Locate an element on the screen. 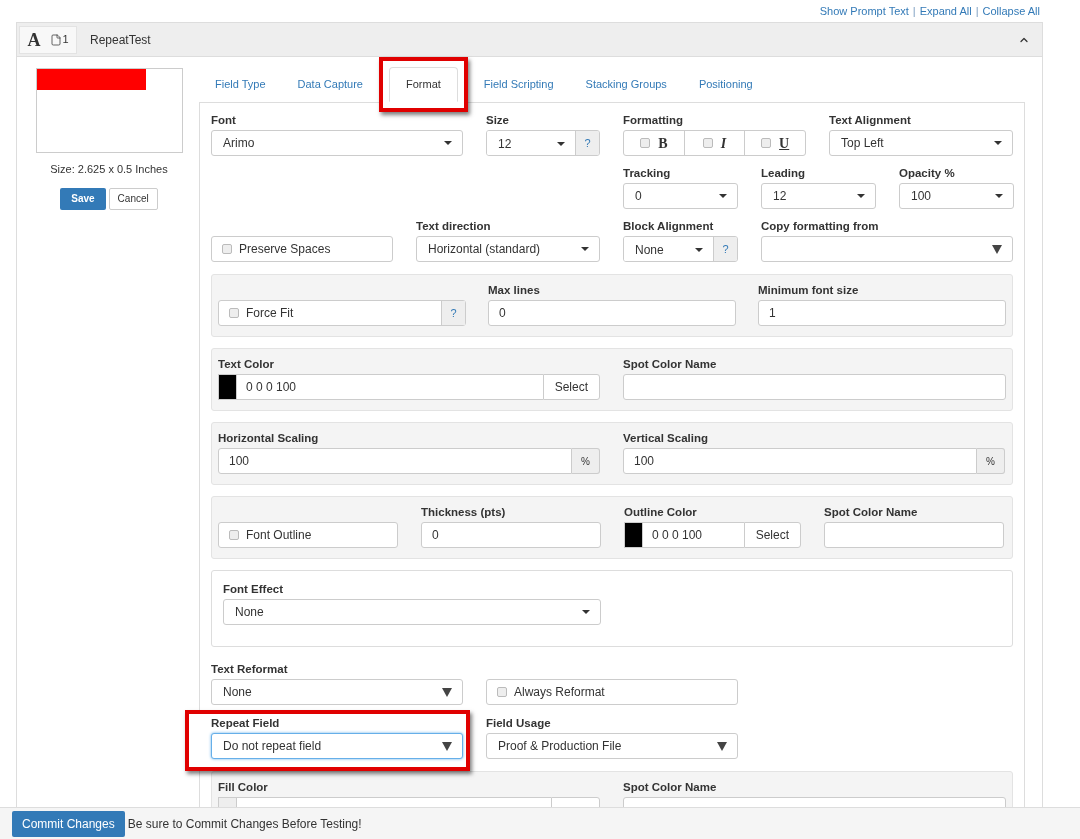  commit-reminder-text: Be sure to Commit Changes Before Testing! is located at coordinates (244, 824).